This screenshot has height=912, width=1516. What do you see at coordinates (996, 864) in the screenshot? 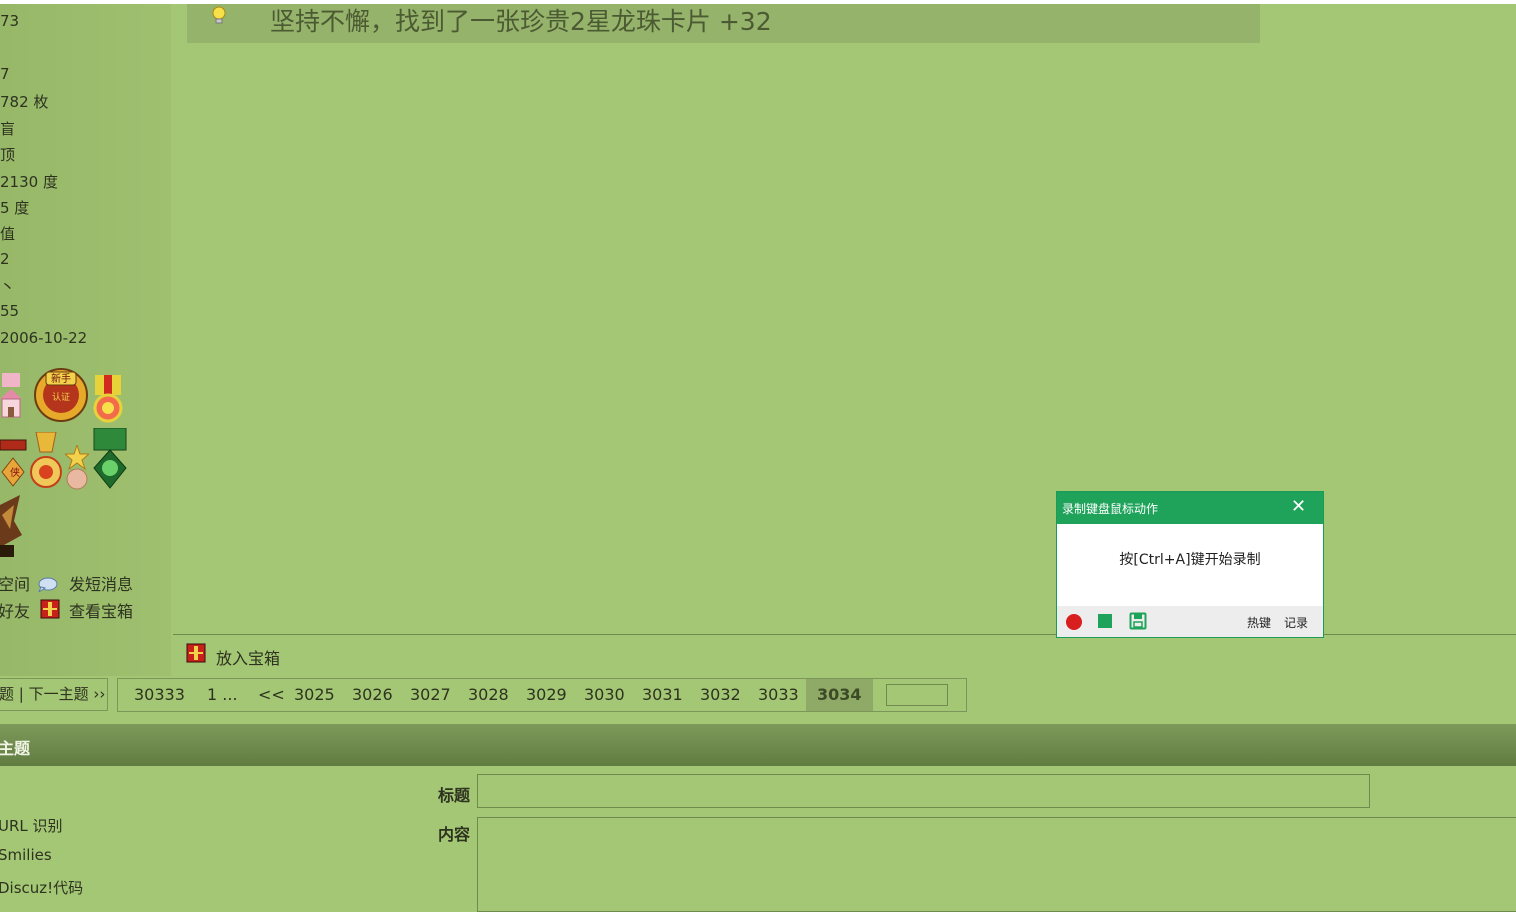
I see `content-textarea` at bounding box center [996, 864].